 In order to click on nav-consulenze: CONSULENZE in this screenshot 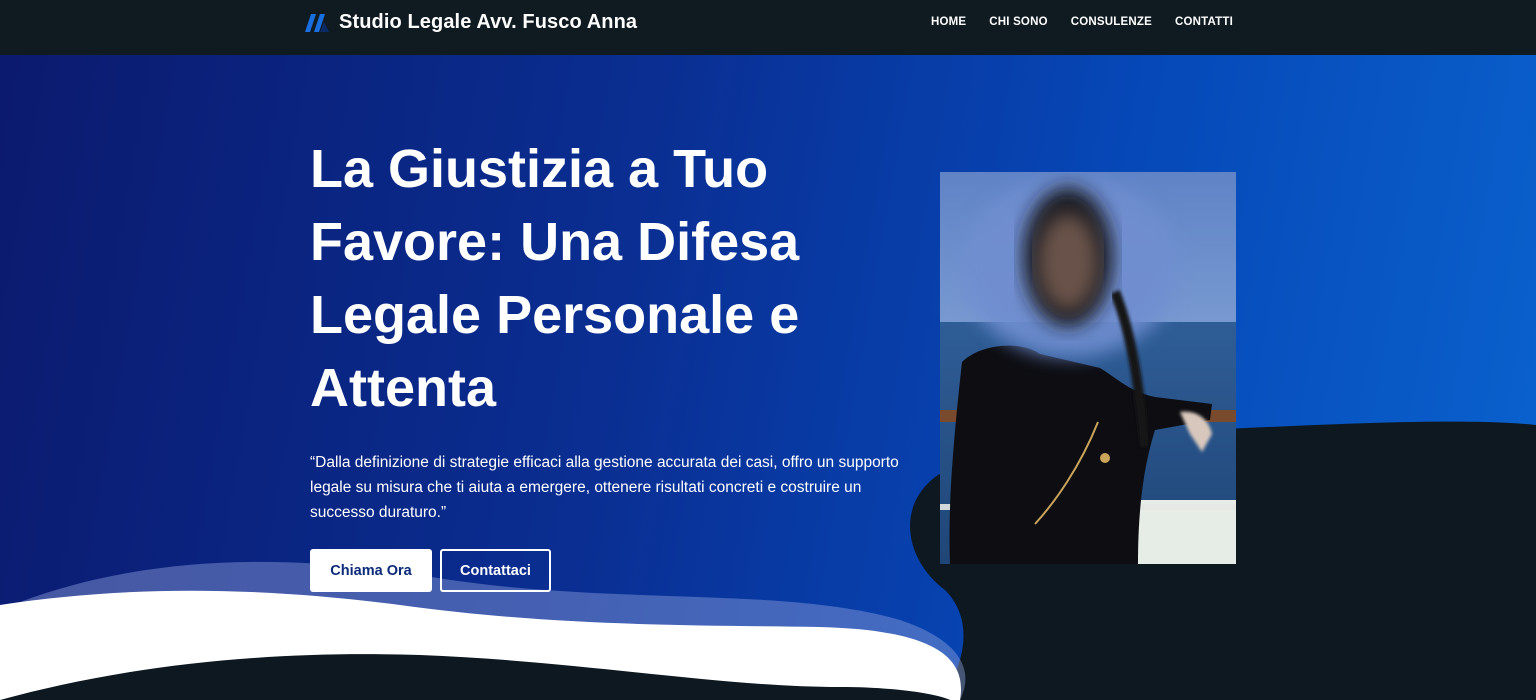, I will do `click(1111, 22)`.